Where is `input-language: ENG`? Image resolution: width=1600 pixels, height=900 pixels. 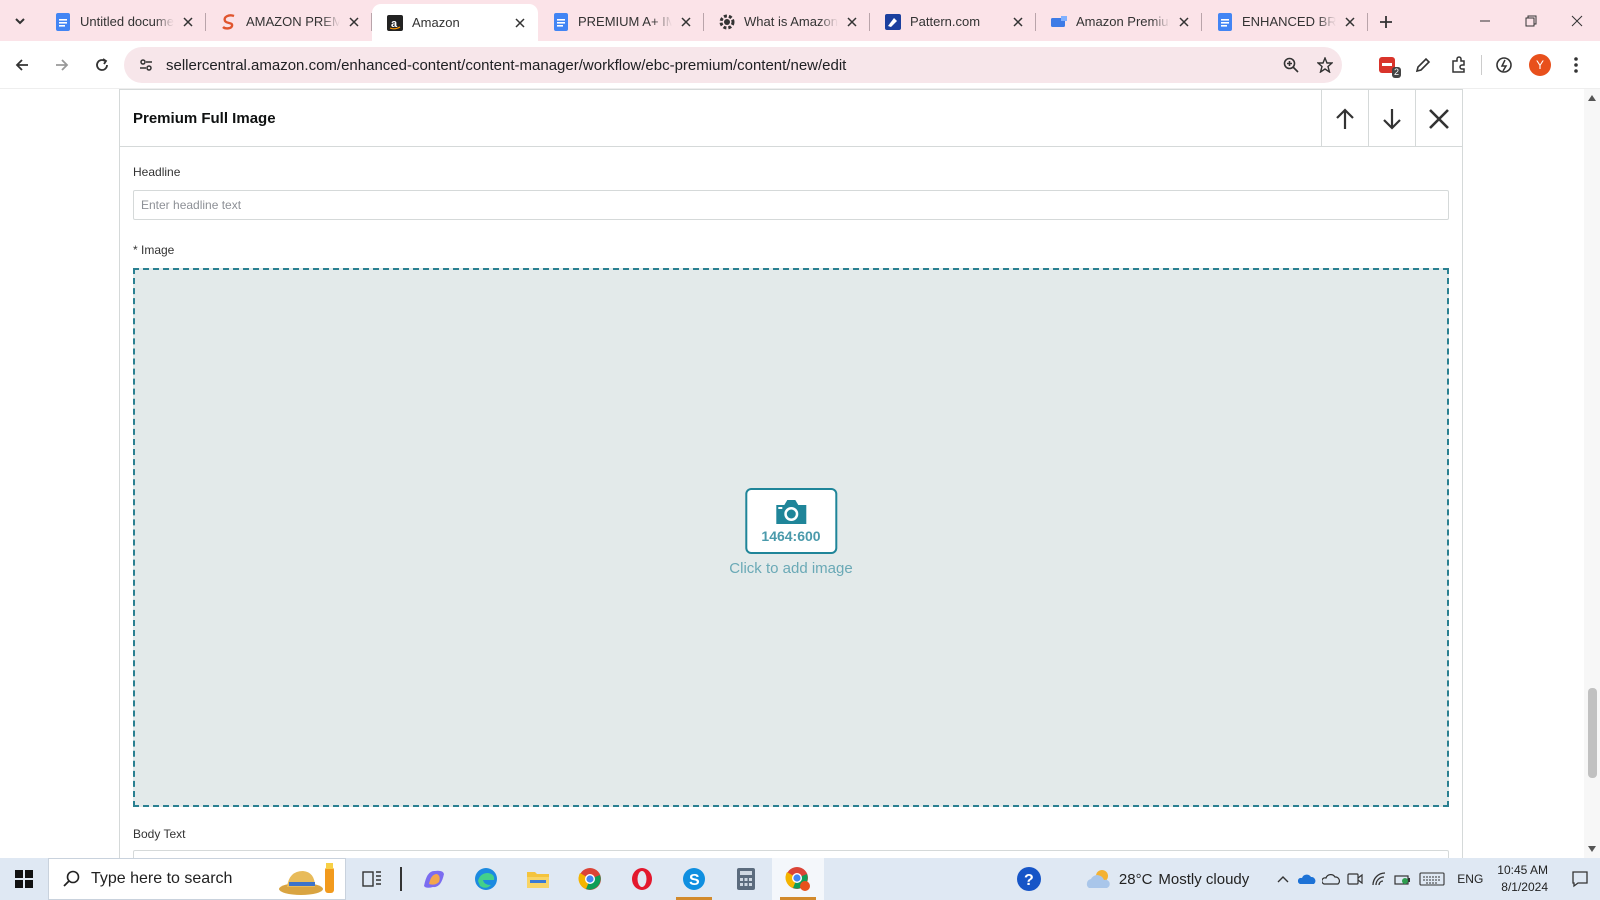
input-language: ENG is located at coordinates (1470, 879).